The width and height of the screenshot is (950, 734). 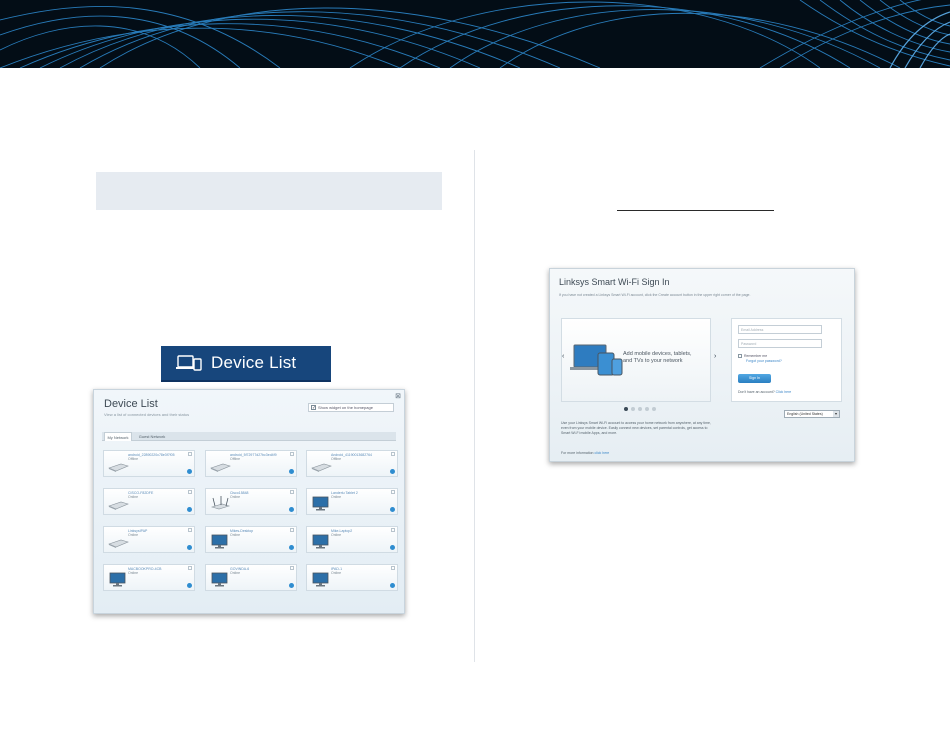 I want to click on no-account-text: Don't have an account?, so click(x=756, y=392).